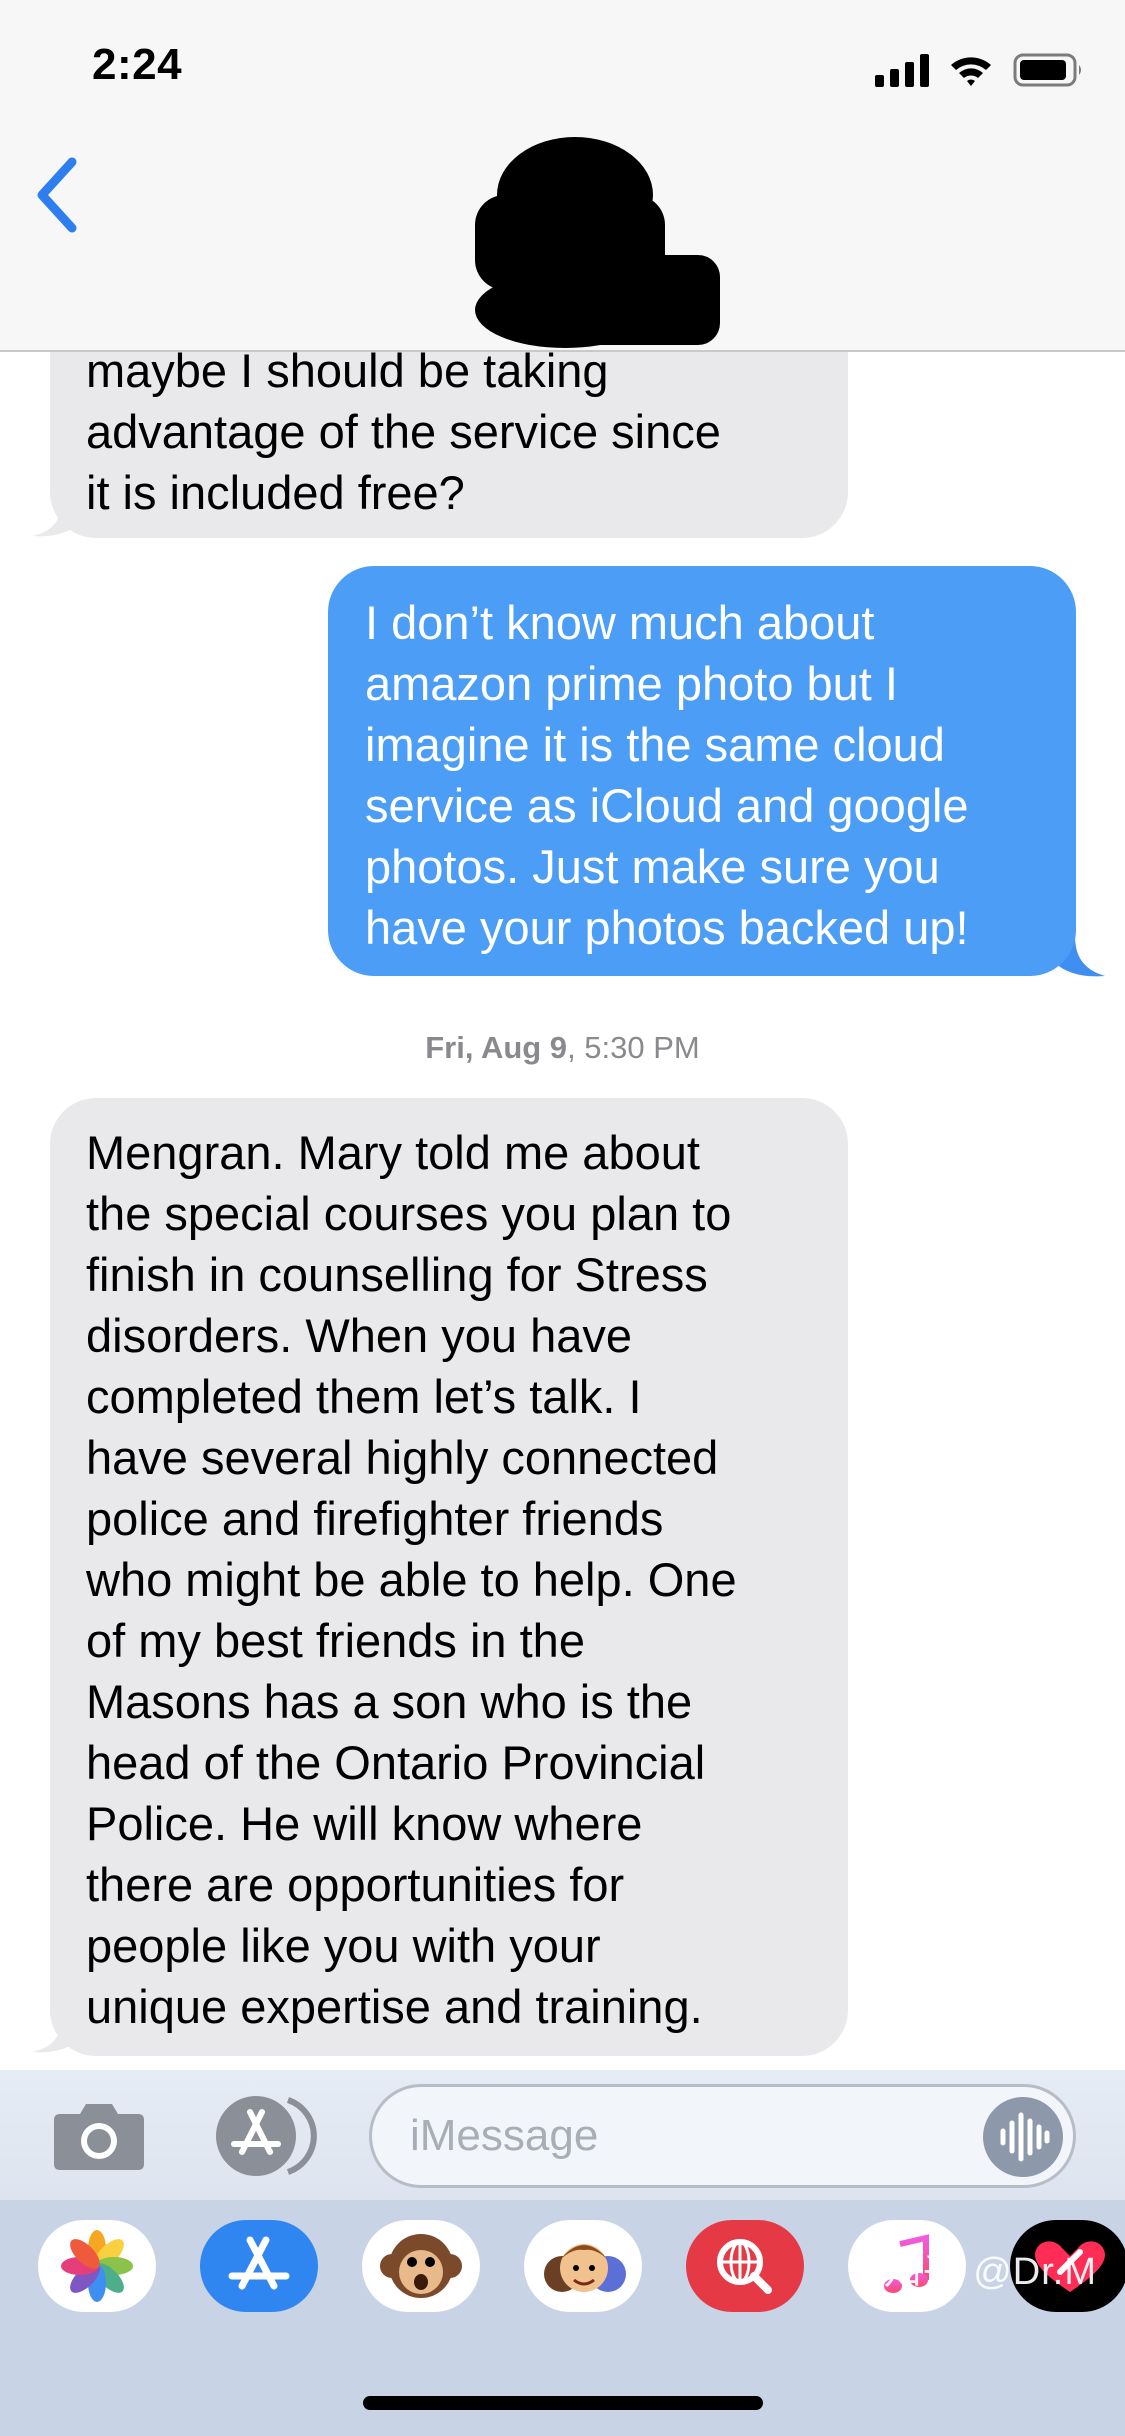 The width and height of the screenshot is (1125, 2436). What do you see at coordinates (259, 2266) in the screenshot?
I see `app-store-icon` at bounding box center [259, 2266].